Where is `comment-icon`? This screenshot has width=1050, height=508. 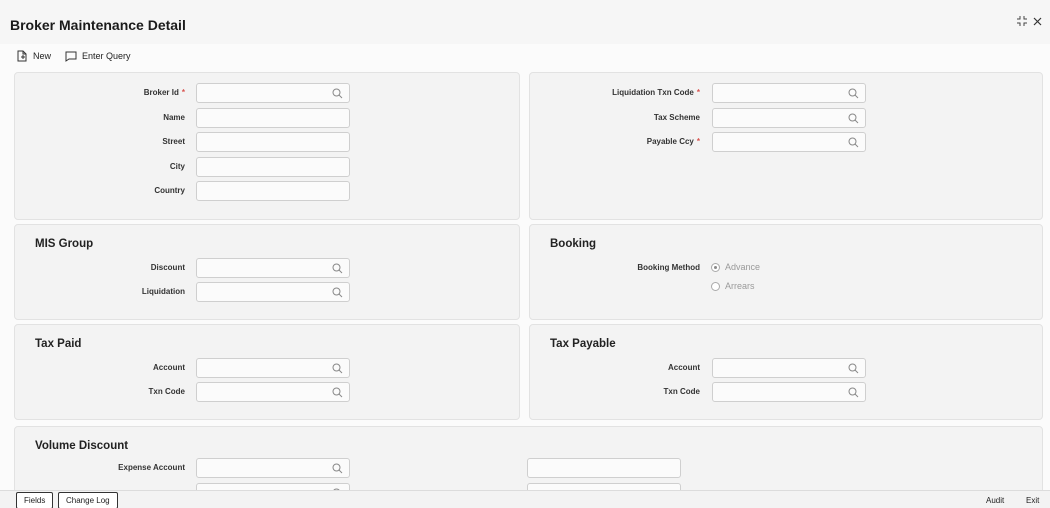
comment-icon is located at coordinates (71, 56).